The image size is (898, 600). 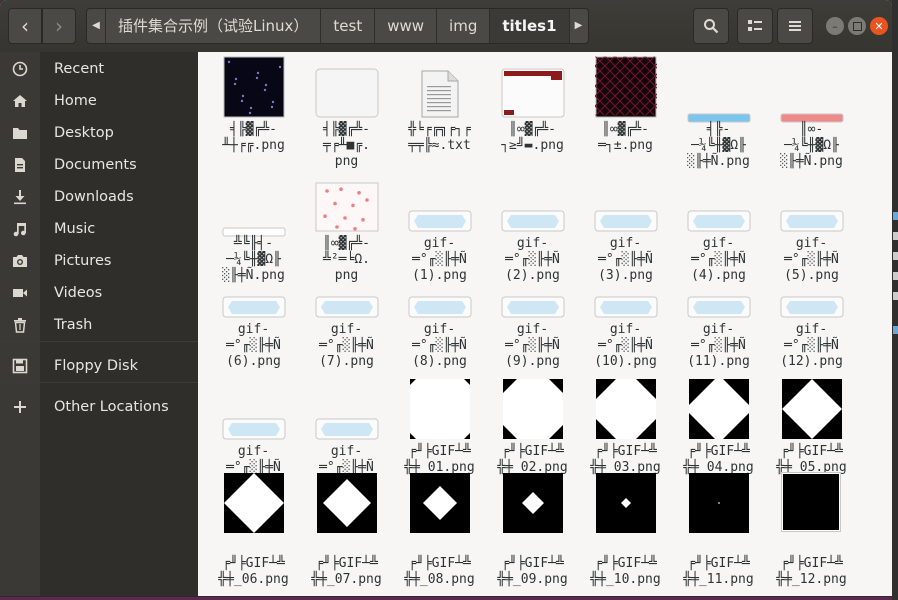 I want to click on breadcrumb-current: titles1, so click(x=530, y=26).